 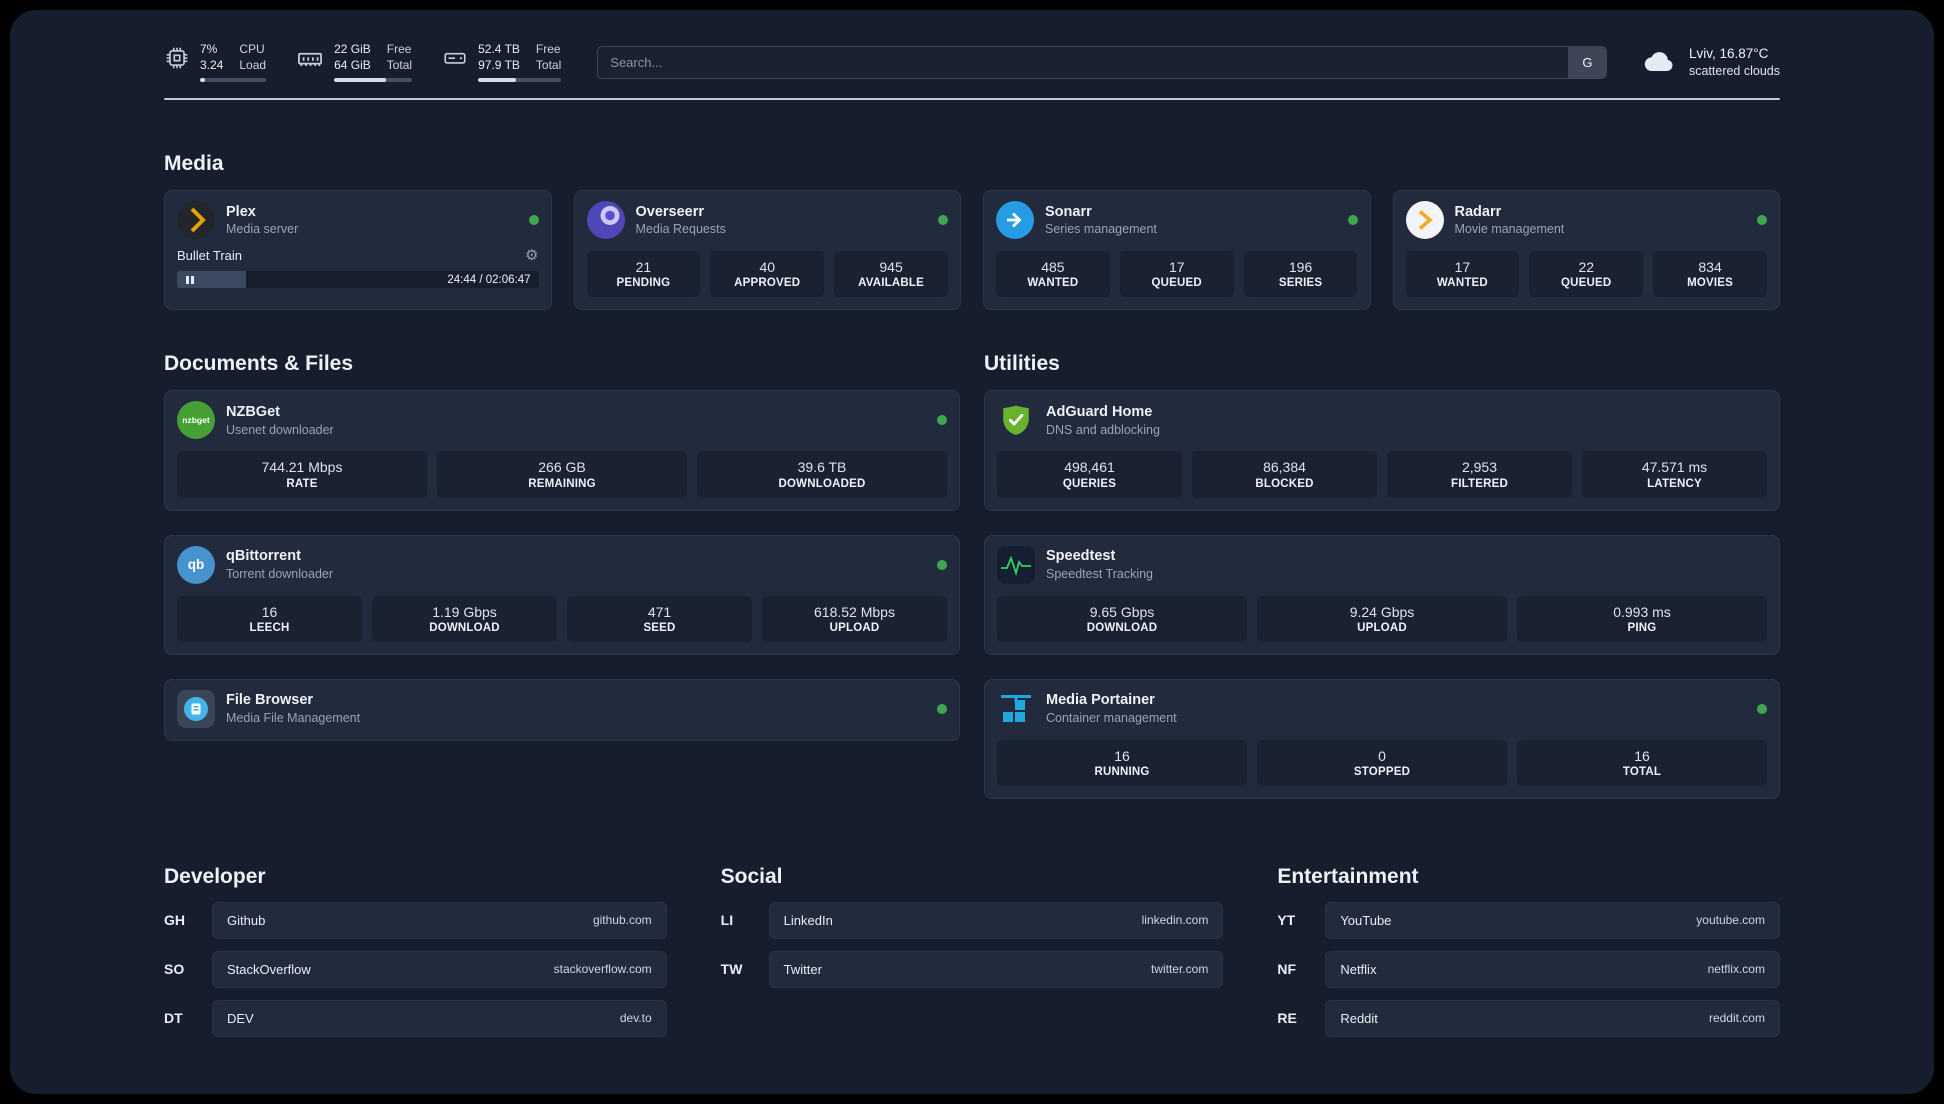 I want to click on stat-label: UPLOAD, so click(x=1382, y=627).